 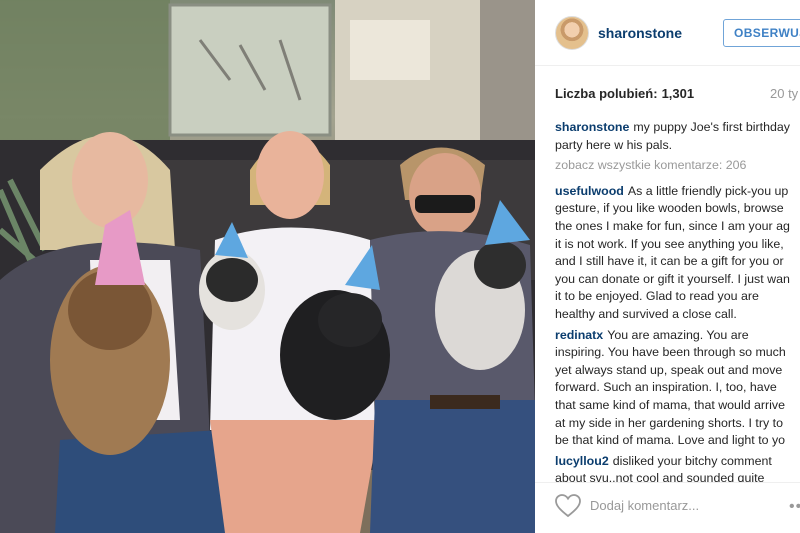 I want to click on username-link: sharonstone, so click(x=640, y=33).